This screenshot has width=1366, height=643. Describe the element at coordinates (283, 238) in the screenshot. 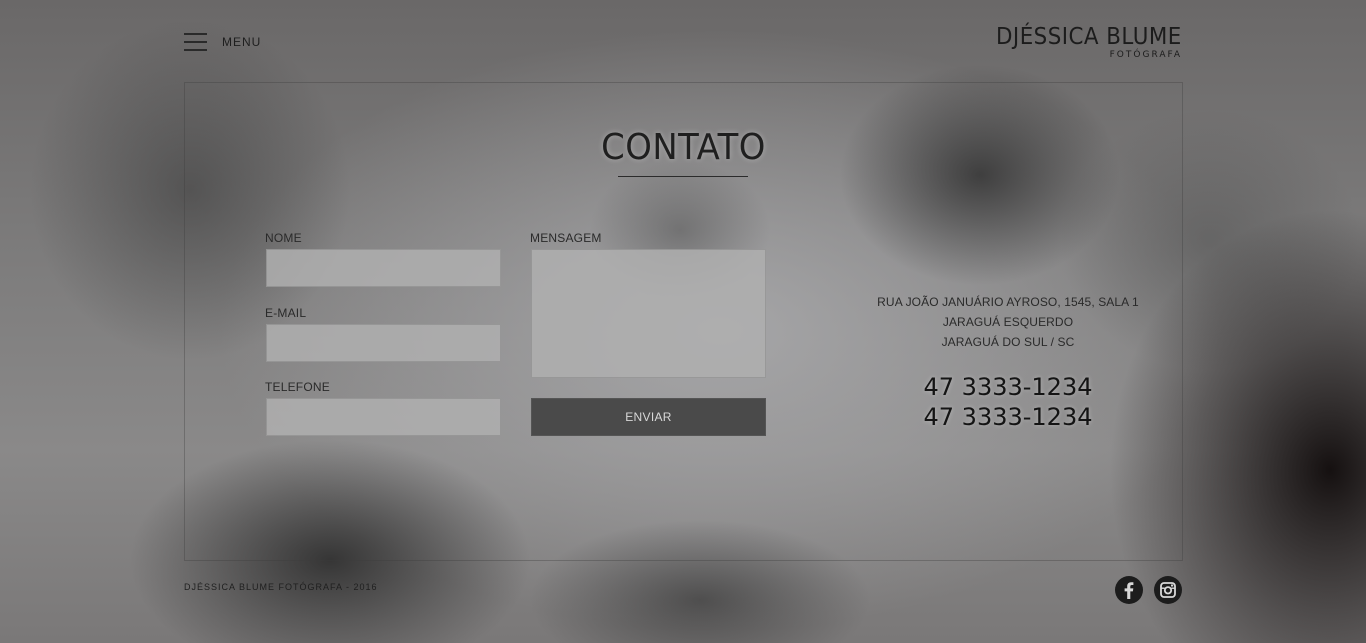

I see `name-label: NOME` at that location.